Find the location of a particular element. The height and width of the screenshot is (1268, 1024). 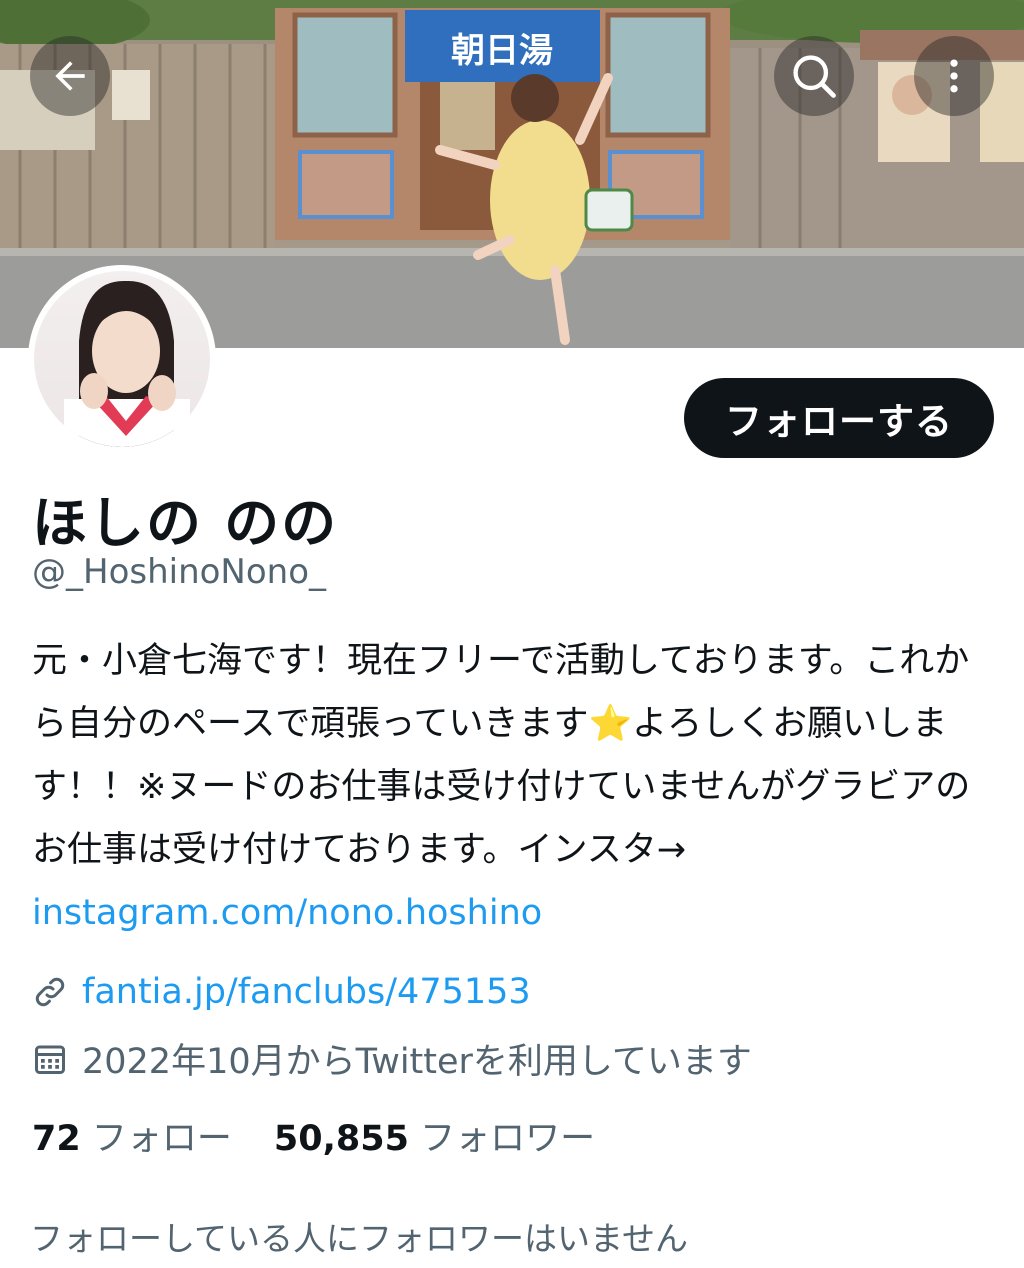

display-name: ほしの のの is located at coordinates (185, 523).